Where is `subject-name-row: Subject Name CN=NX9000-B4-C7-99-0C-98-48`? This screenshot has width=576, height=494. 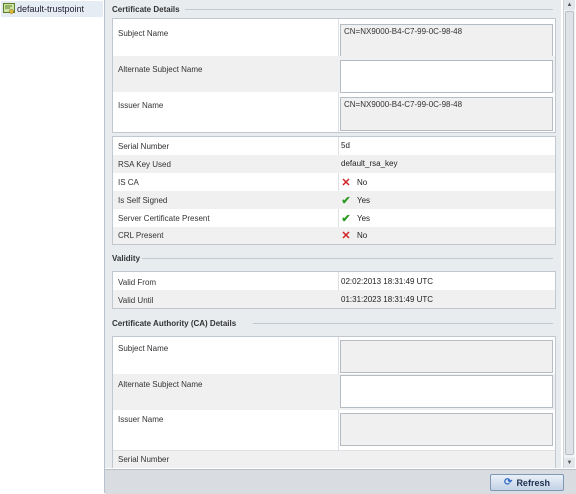
subject-name-row: Subject Name CN=NX9000-B4-C7-99-0C-98-48 is located at coordinates (334, 38).